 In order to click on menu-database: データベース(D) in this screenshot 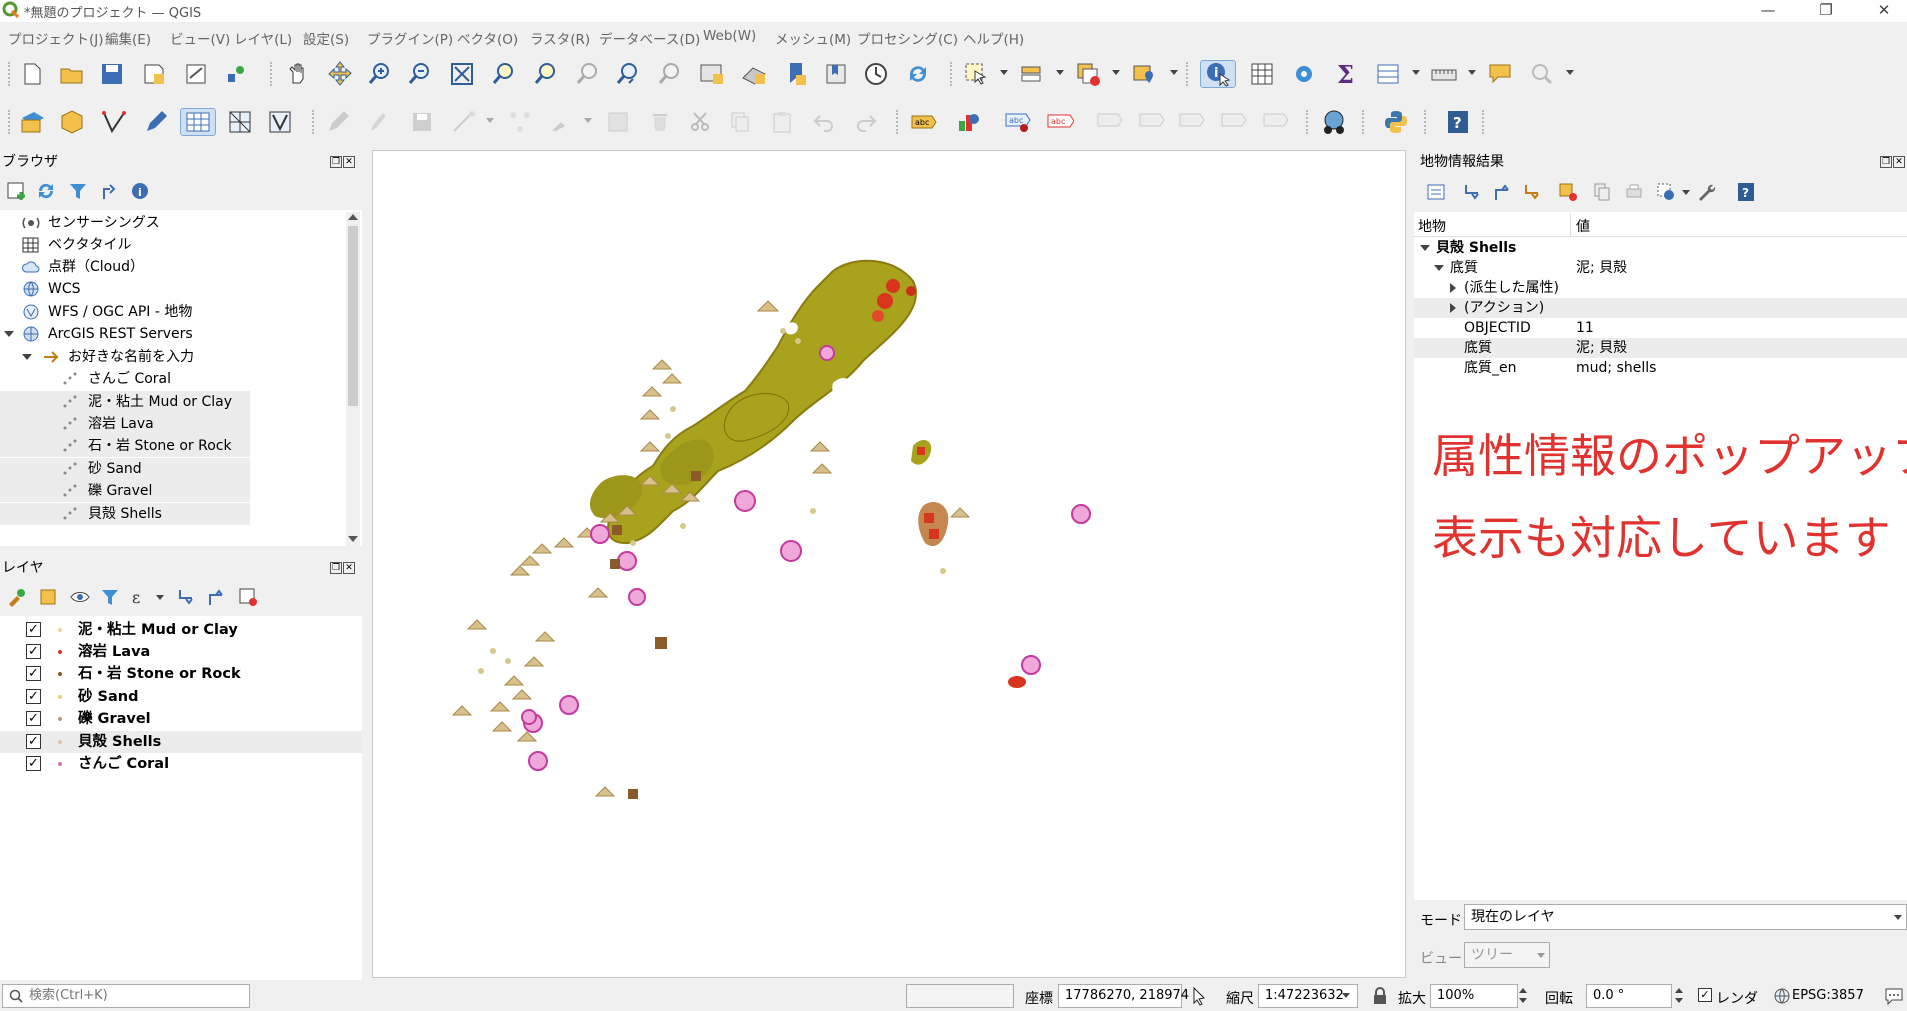, I will do `click(649, 38)`.